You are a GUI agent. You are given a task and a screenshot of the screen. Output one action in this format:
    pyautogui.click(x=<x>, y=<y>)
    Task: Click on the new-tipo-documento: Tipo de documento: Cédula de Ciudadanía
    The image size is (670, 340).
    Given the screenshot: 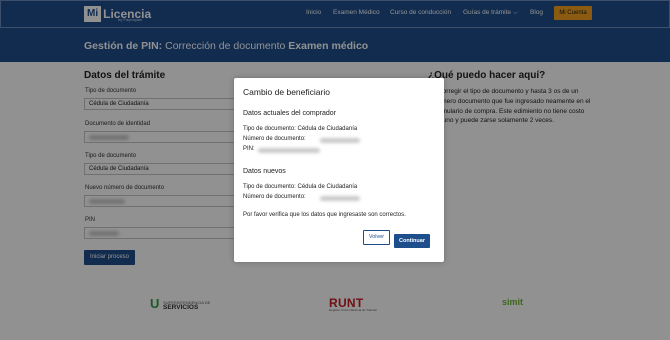 What is the action you would take?
    pyautogui.click(x=300, y=187)
    